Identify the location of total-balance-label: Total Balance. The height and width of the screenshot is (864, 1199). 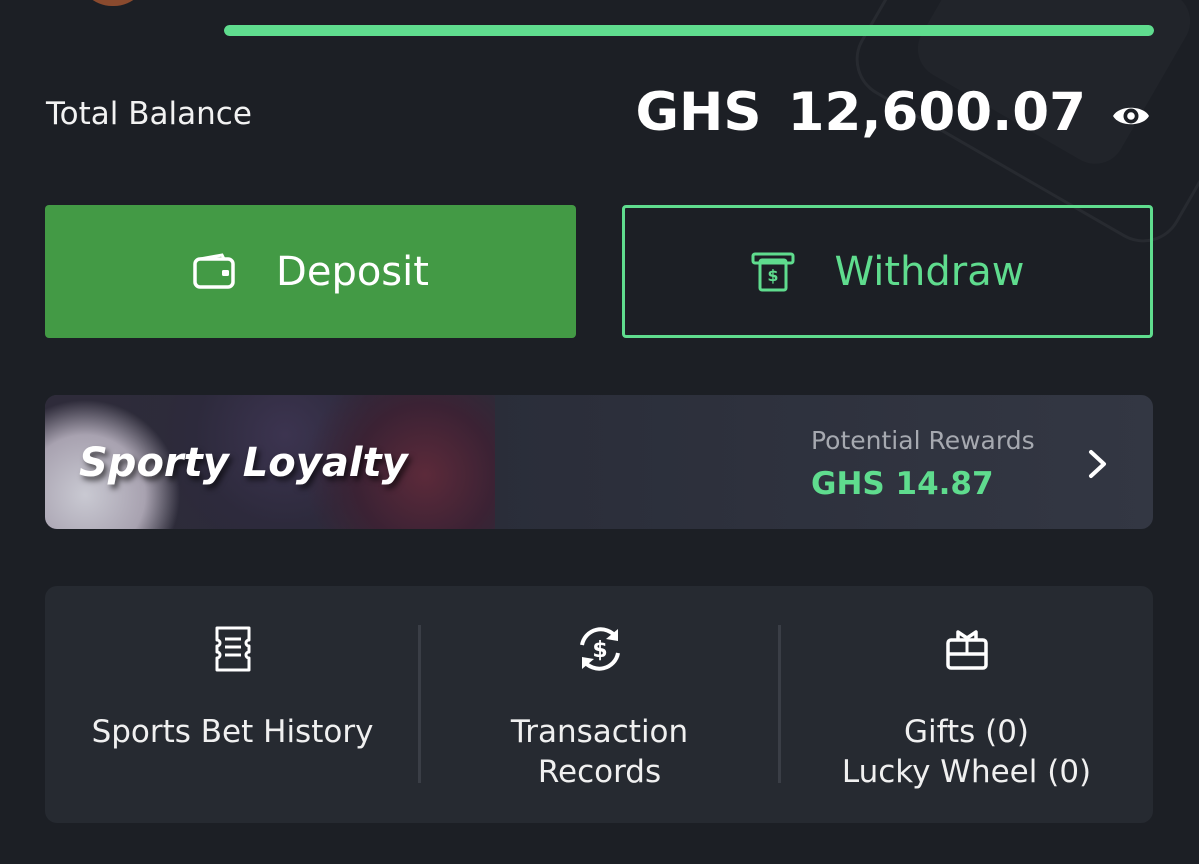
(149, 114).